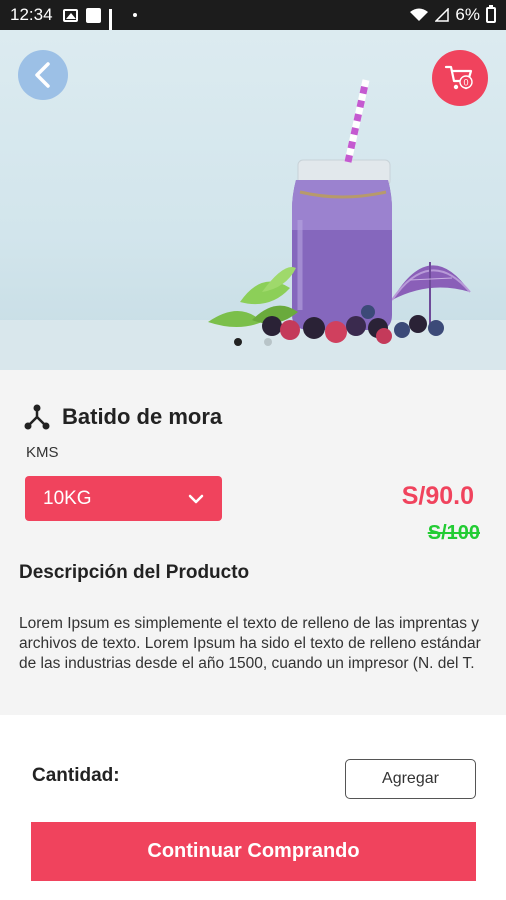 This screenshot has height=900, width=506. What do you see at coordinates (76, 775) in the screenshot?
I see `quantity-label: Cantidad:` at bounding box center [76, 775].